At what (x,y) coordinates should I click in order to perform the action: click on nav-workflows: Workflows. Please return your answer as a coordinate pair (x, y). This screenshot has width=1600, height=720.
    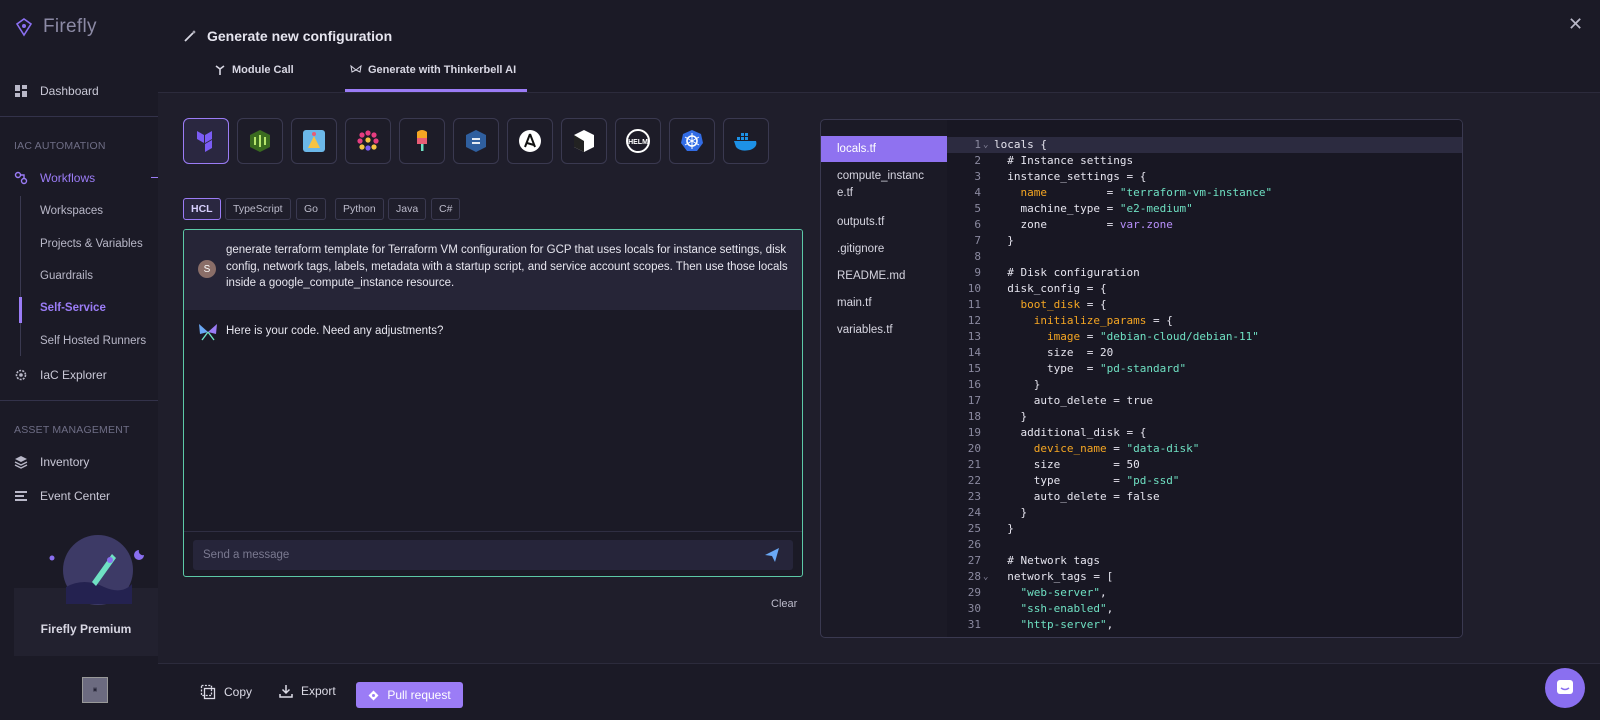
    Looking at the image, I should click on (54, 178).